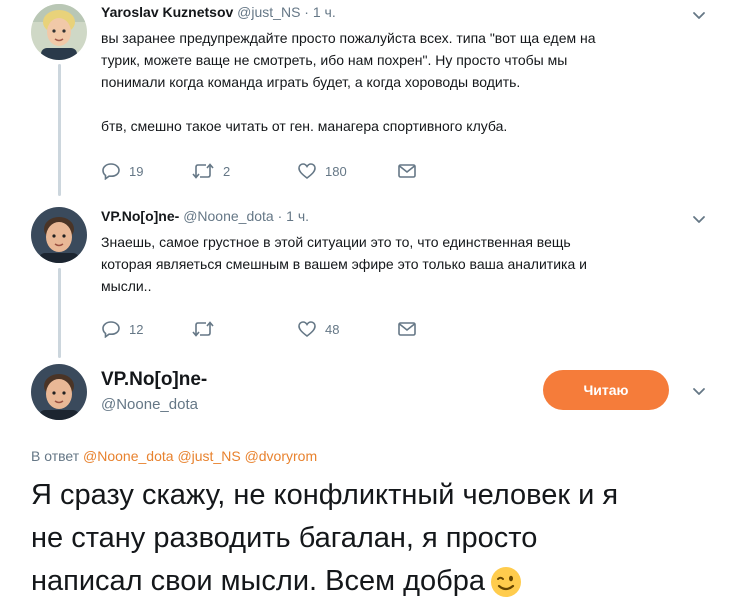 Image resolution: width=730 pixels, height=615 pixels. What do you see at coordinates (228, 216) in the screenshot?
I see `author-handle: @Noone_dota` at bounding box center [228, 216].